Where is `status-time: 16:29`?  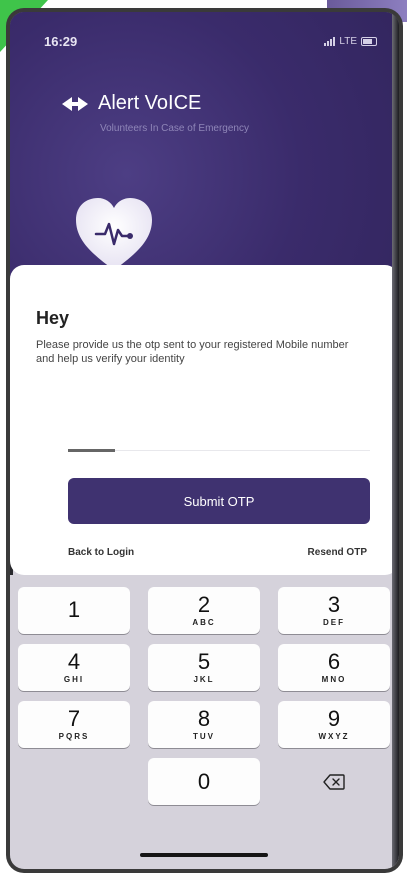 status-time: 16:29 is located at coordinates (61, 41).